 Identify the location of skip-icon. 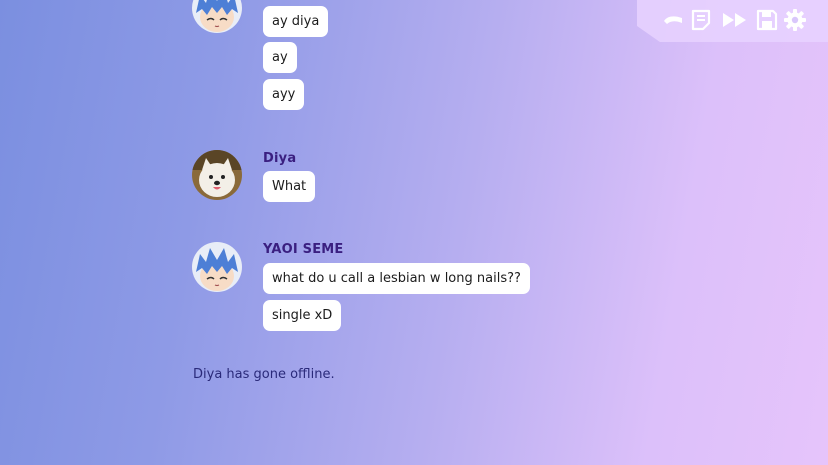
(734, 20).